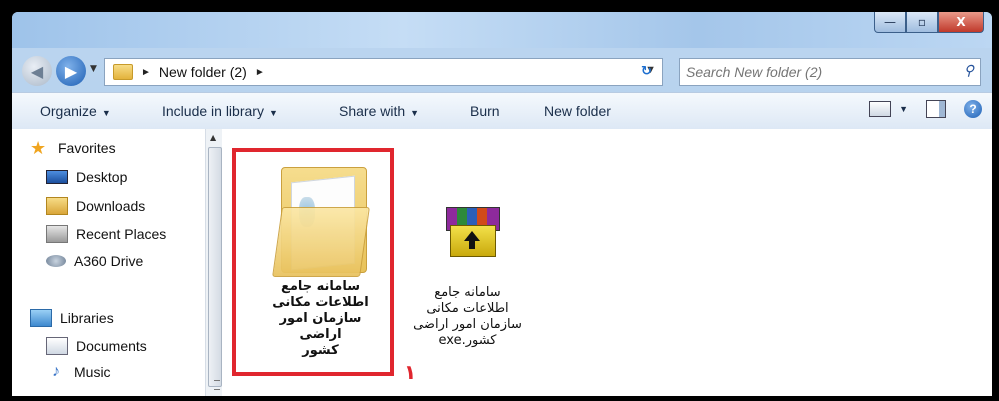  What do you see at coordinates (890, 22) in the screenshot?
I see `minimize-button: —` at bounding box center [890, 22].